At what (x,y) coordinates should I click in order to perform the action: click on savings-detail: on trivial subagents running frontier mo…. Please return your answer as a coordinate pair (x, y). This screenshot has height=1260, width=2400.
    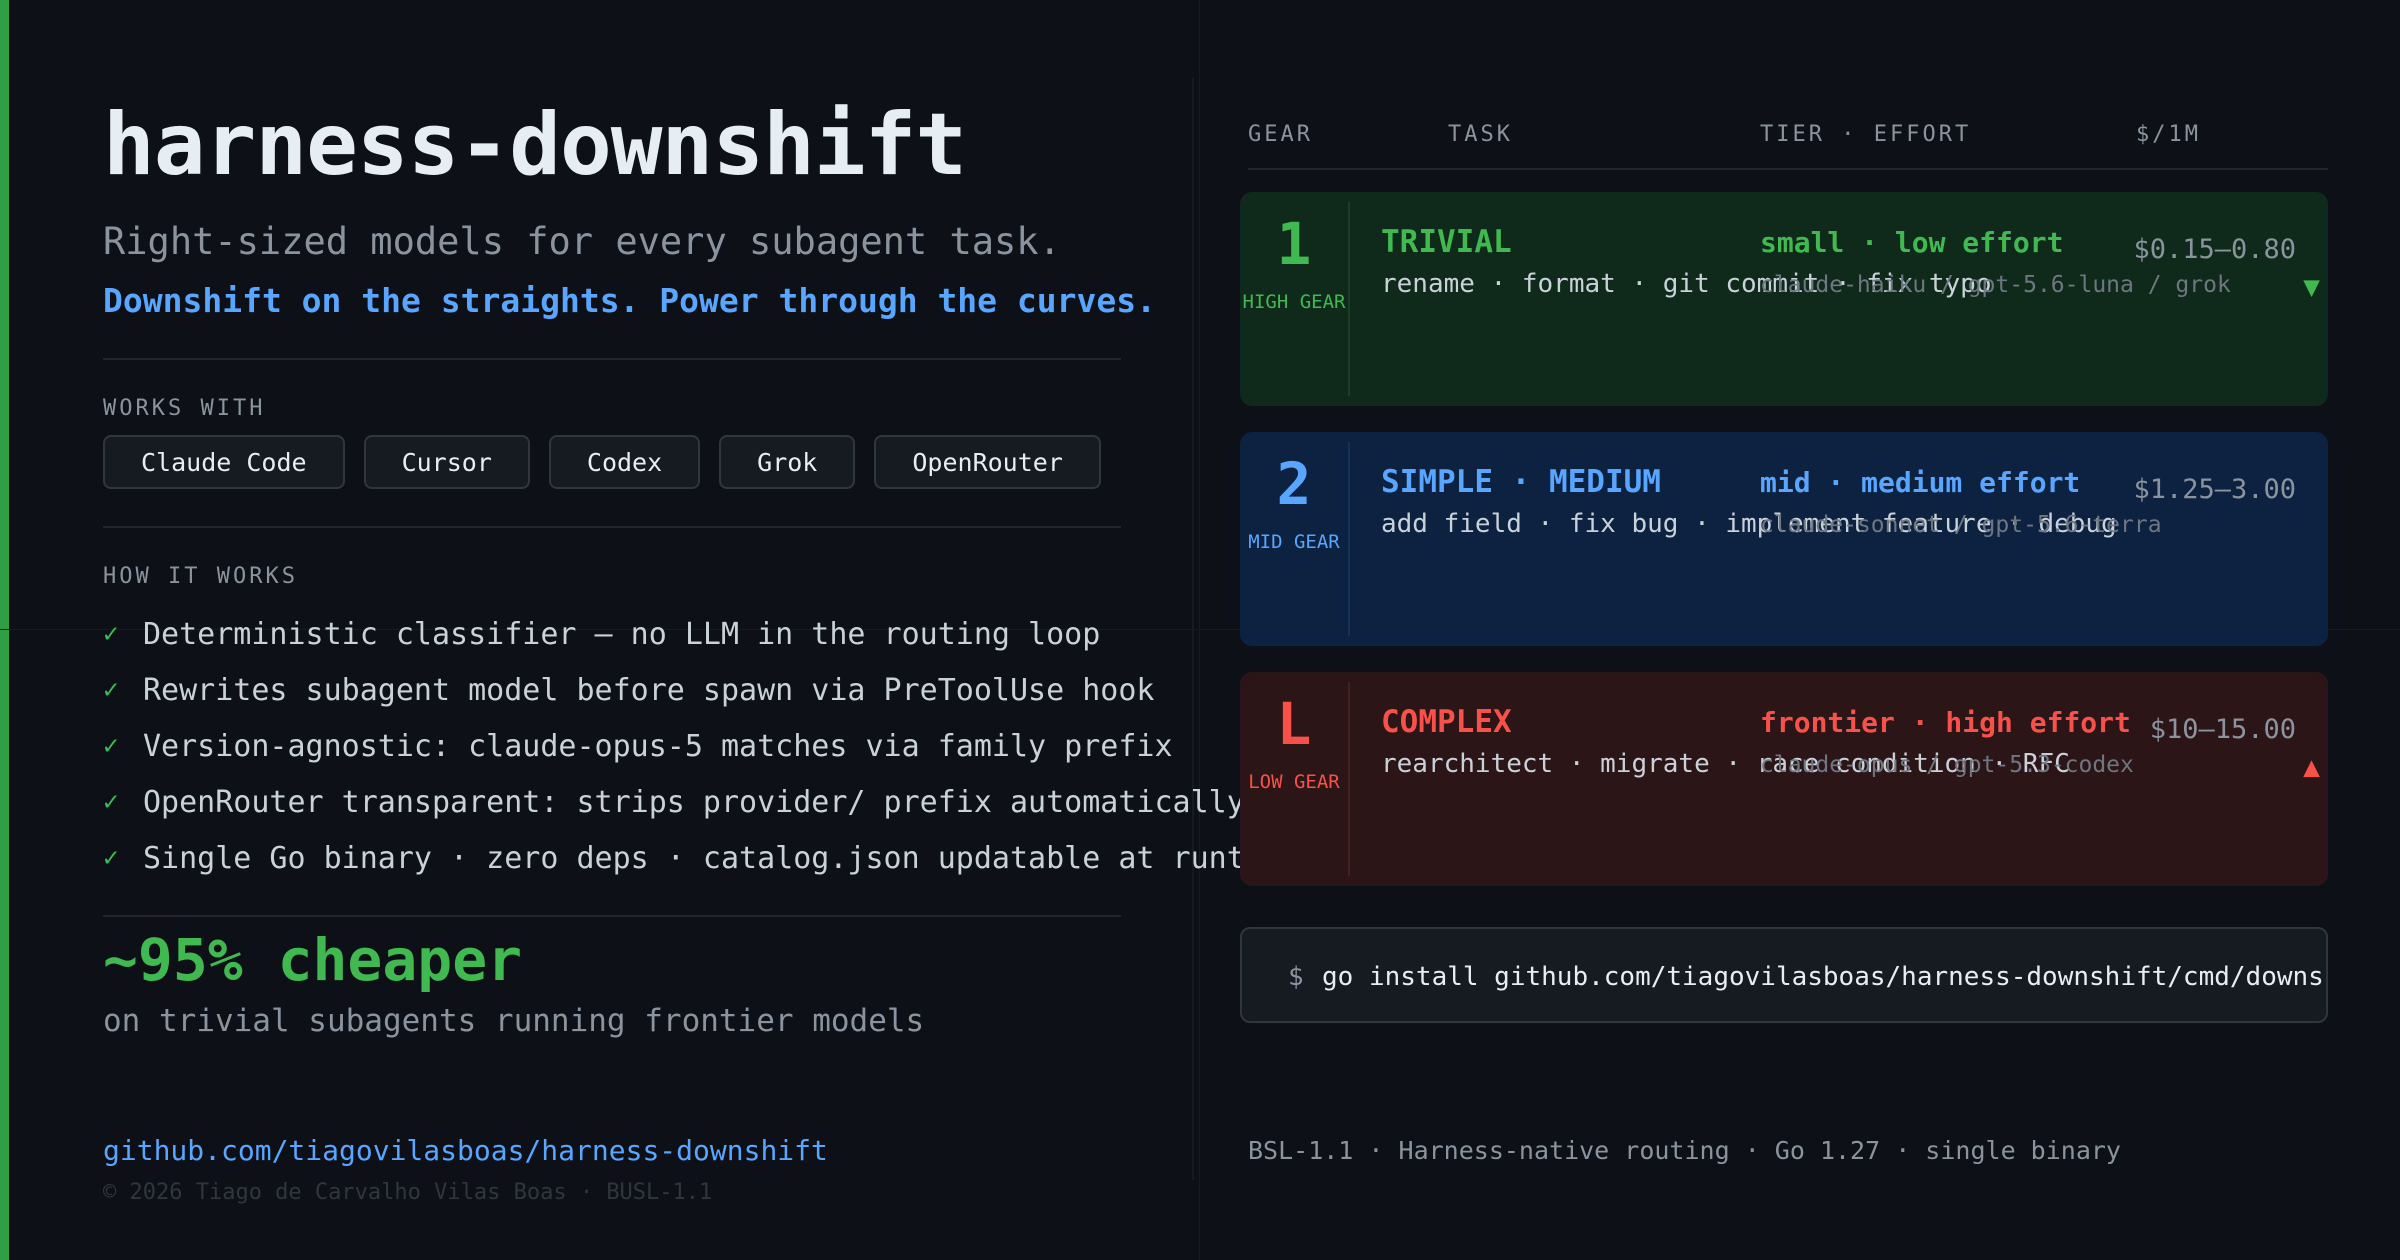
    Looking at the image, I should click on (514, 1021).